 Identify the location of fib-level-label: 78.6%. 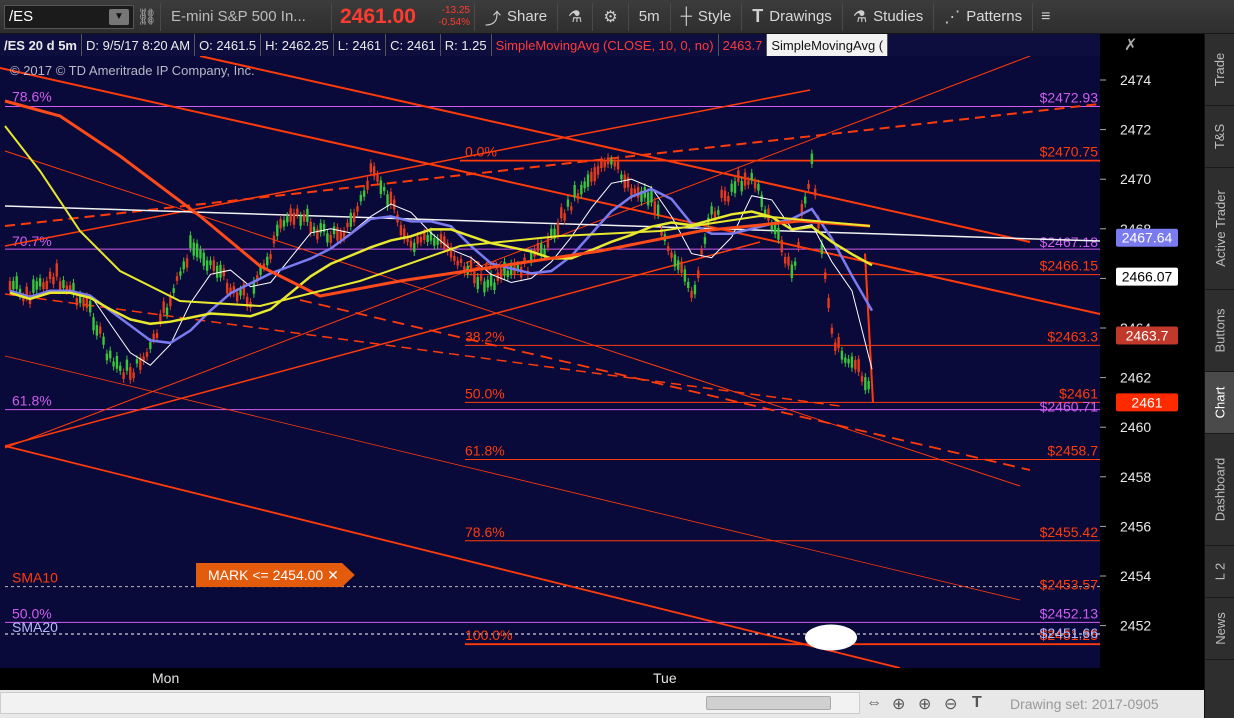
(485, 532).